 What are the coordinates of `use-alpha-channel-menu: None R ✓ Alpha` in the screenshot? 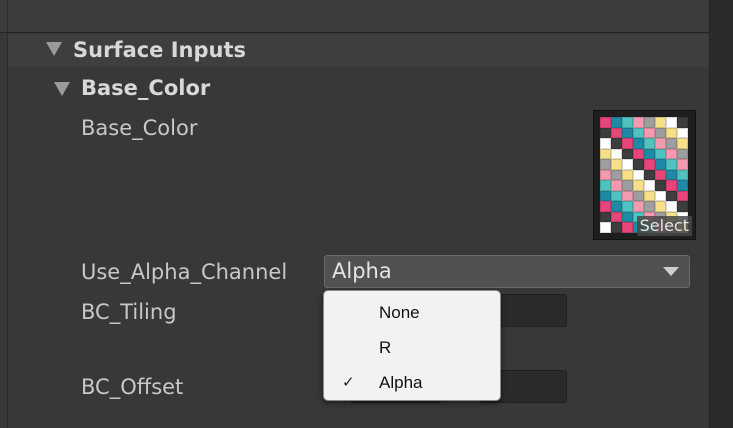 It's located at (412, 345).